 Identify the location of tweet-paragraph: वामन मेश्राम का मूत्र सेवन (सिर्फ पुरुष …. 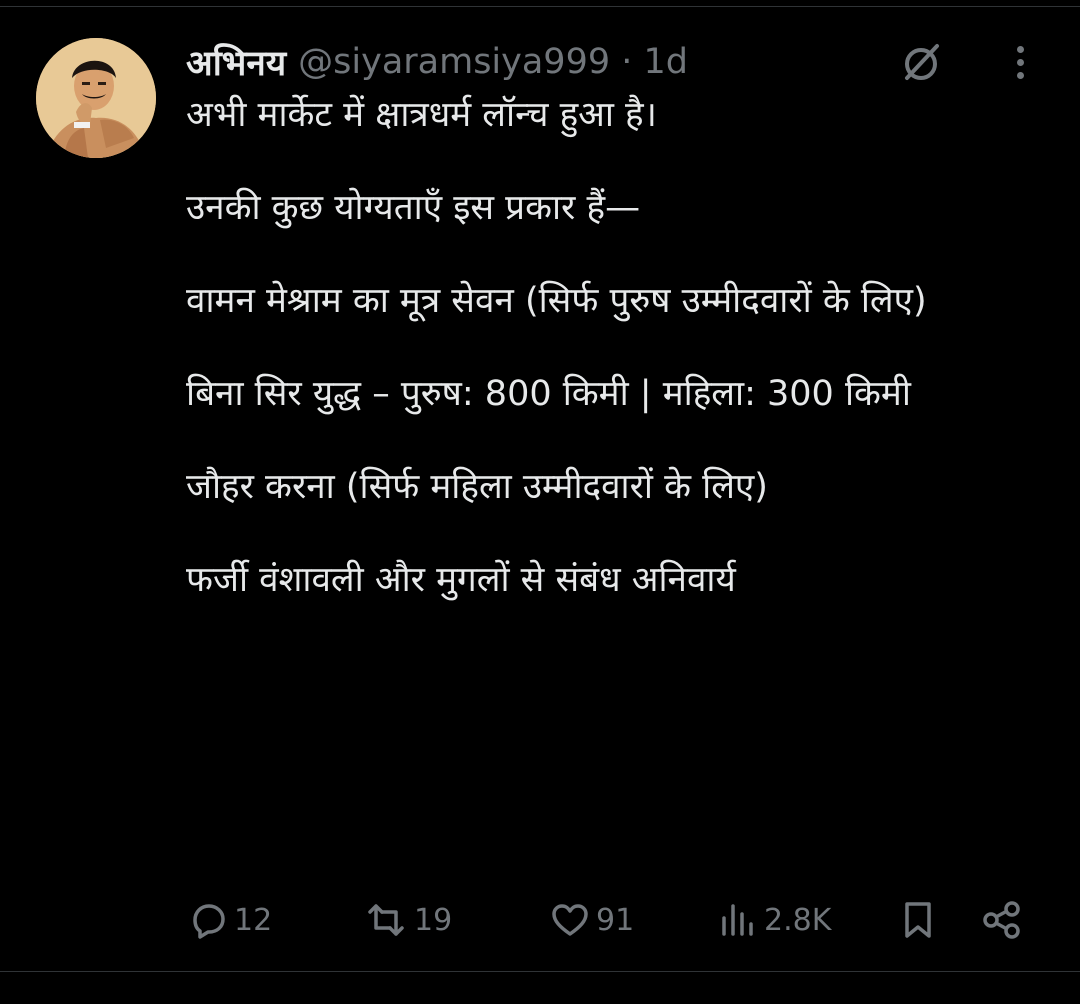
(556, 301).